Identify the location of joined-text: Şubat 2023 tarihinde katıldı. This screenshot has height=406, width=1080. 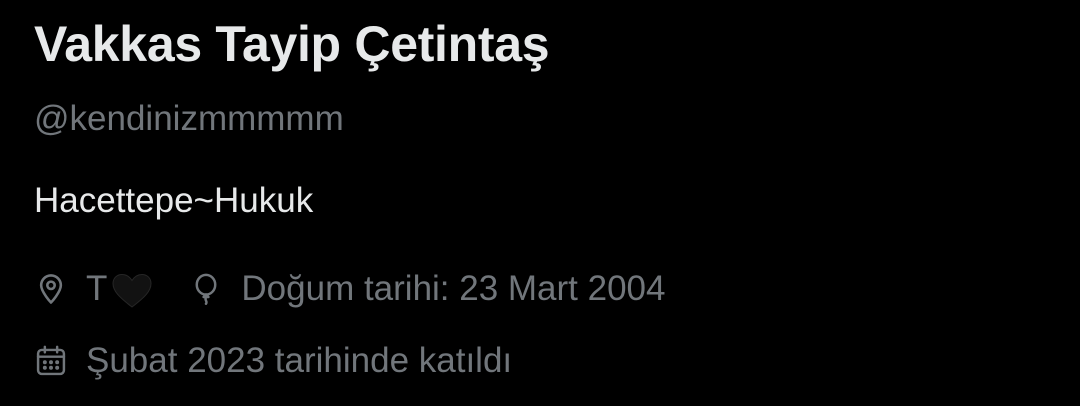
(299, 360).